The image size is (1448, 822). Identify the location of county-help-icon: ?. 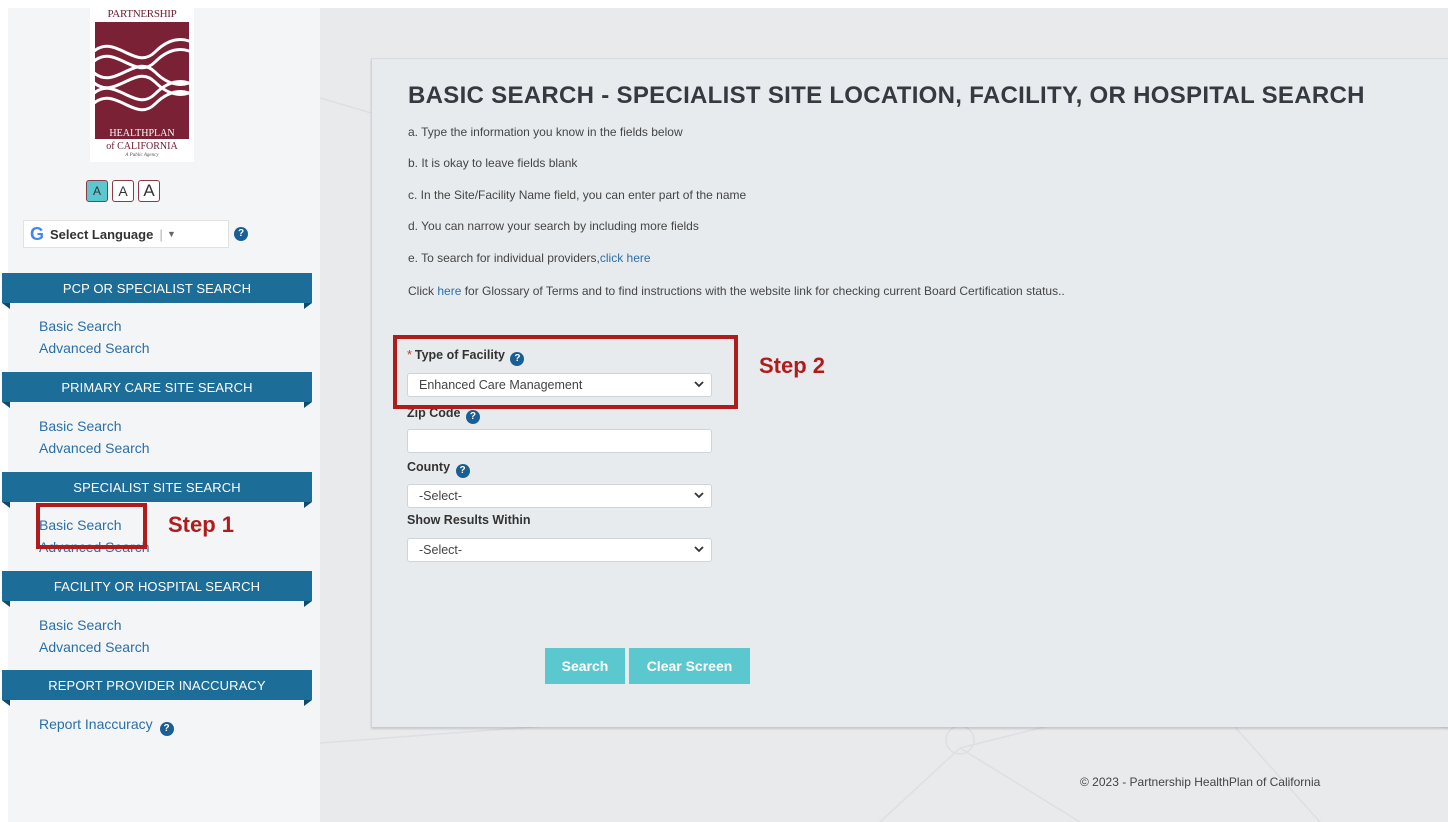
(462, 471).